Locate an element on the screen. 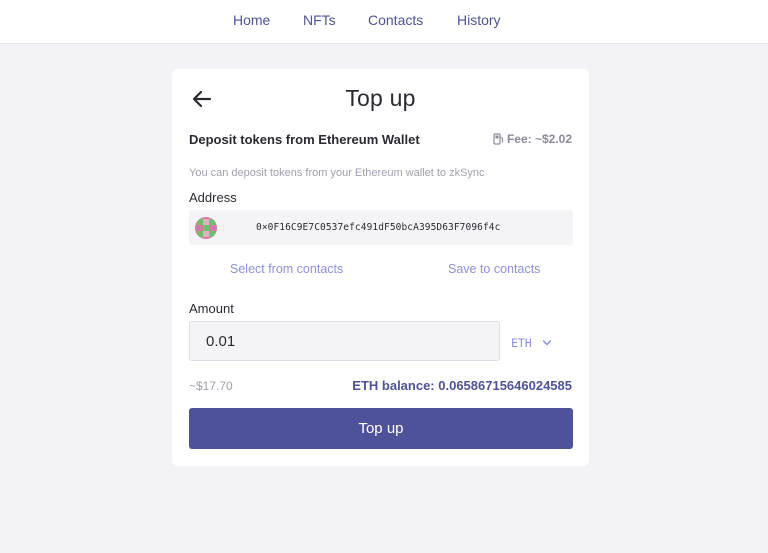  nav-history: History is located at coordinates (479, 20).